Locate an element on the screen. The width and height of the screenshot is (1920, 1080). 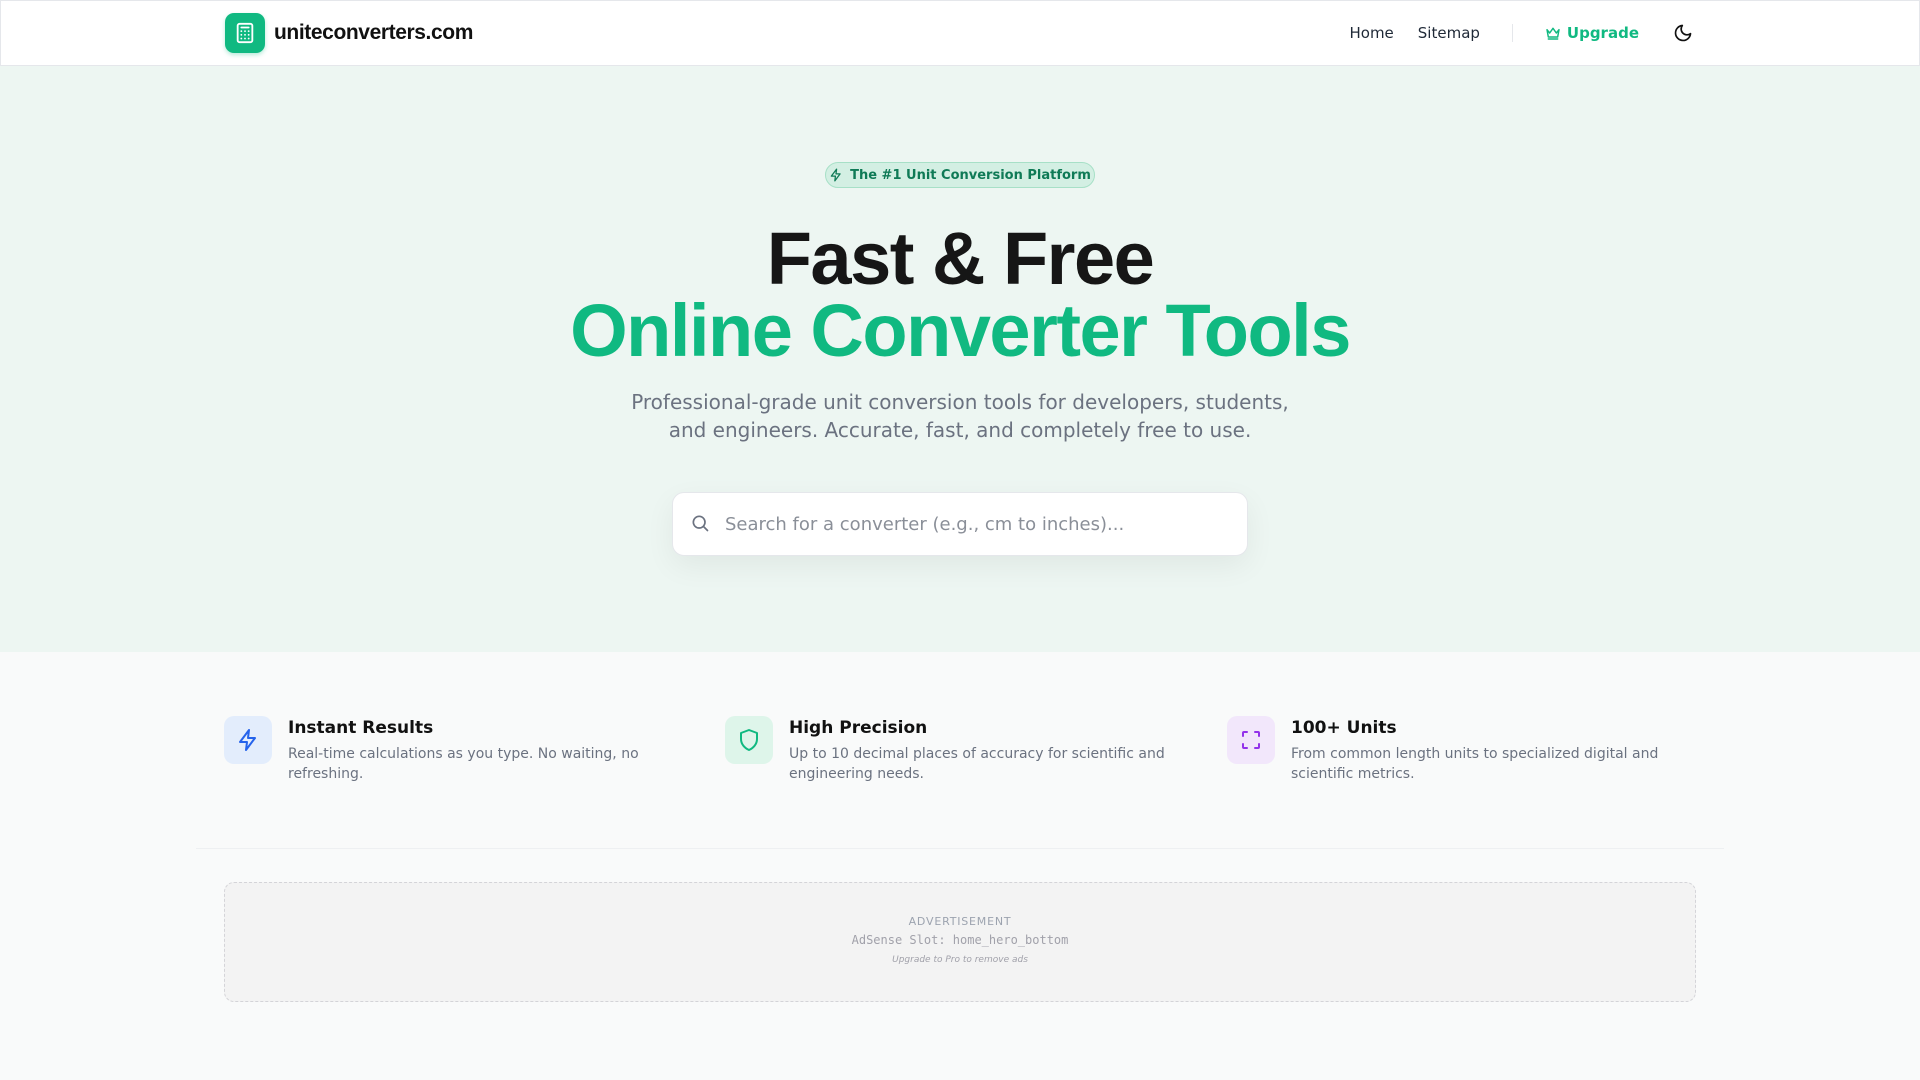
upgrade-label: Upgrade is located at coordinates (1602, 33).